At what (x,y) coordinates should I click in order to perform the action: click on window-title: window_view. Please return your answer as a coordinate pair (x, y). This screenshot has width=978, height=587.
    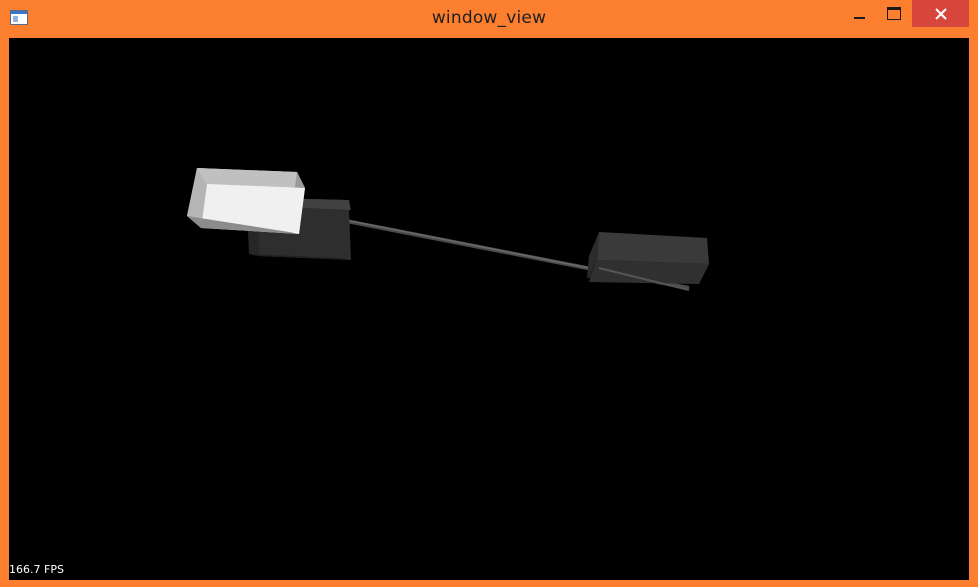
    Looking at the image, I should click on (489, 18).